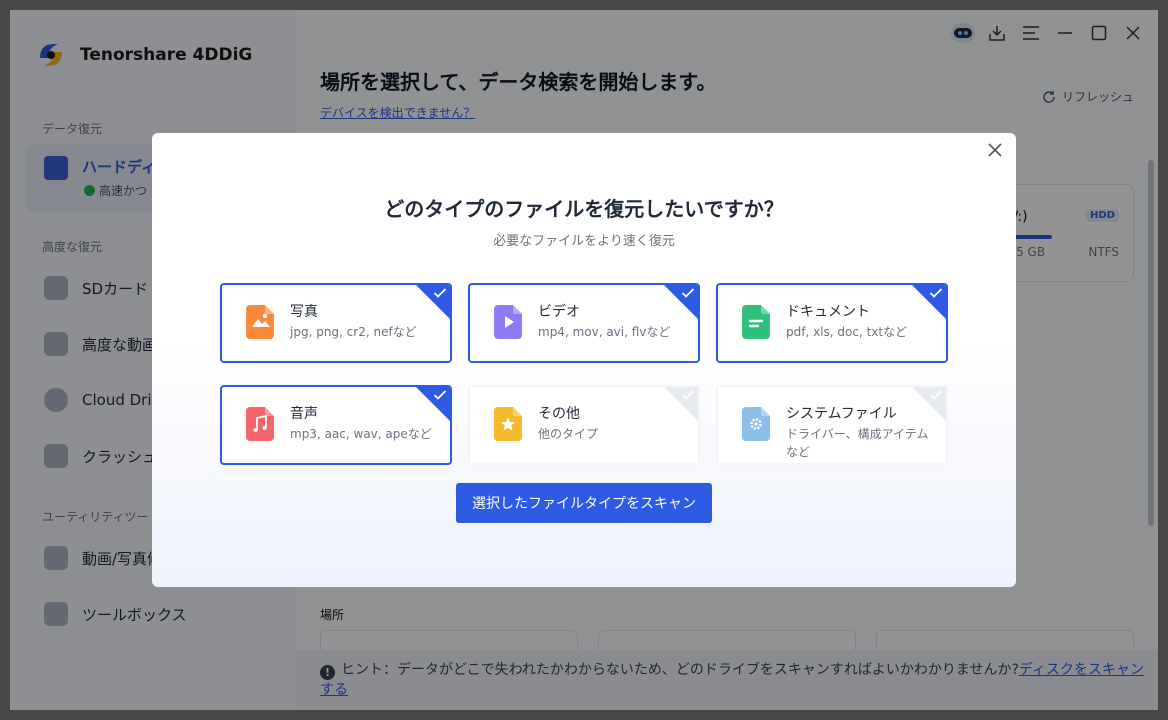  What do you see at coordinates (508, 424) in the screenshot?
I see `star-file-icon` at bounding box center [508, 424].